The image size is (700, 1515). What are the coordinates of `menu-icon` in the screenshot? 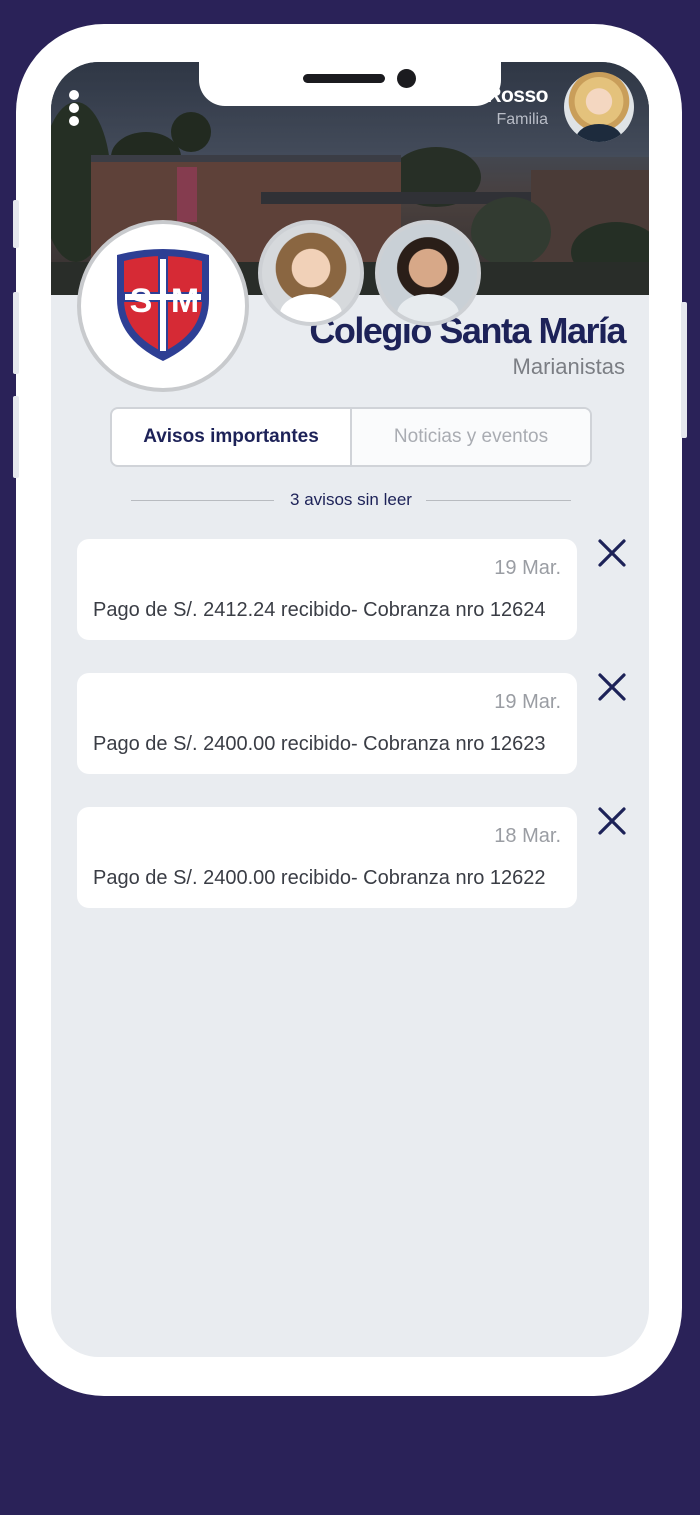 It's located at (75, 109).